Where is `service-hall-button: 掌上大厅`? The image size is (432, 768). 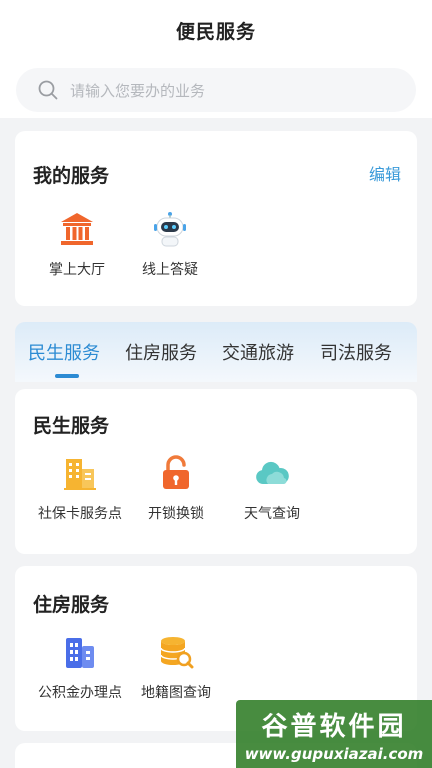
service-hall-button: 掌上大厅 is located at coordinates (77, 245).